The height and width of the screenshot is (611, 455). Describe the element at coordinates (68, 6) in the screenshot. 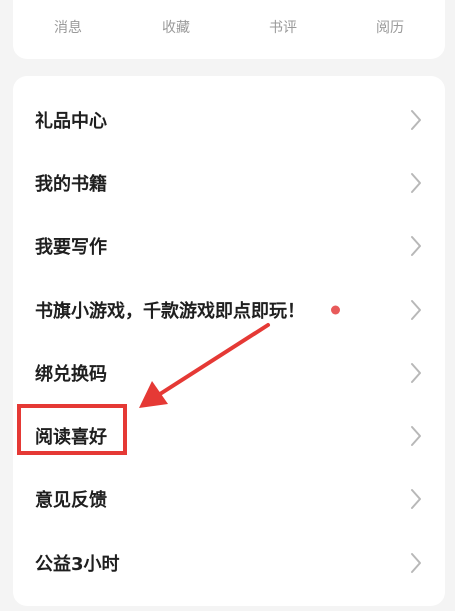

I see `message-icon` at that location.